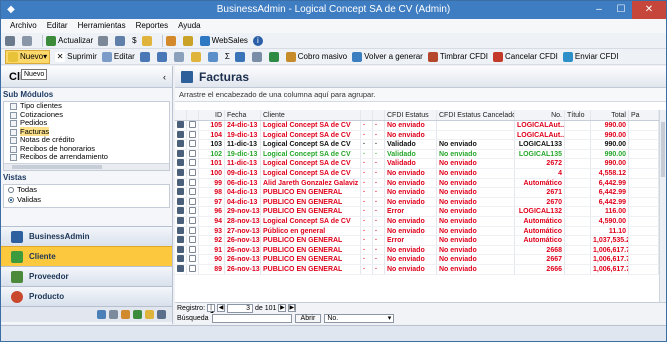  What do you see at coordinates (411, 115) in the screenshot?
I see `col-header-cfdi-estatus: CFDI Estatus` at bounding box center [411, 115].